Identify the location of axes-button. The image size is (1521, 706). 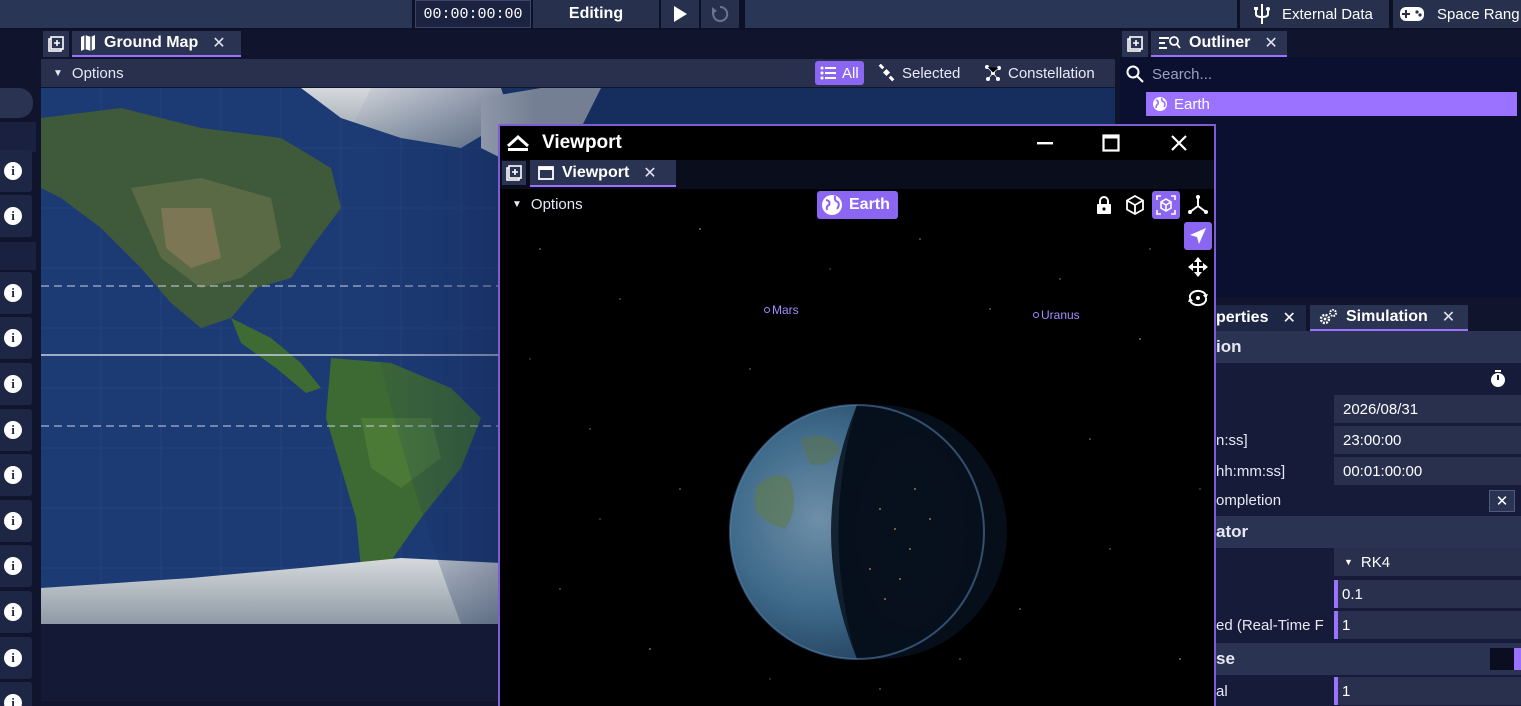
(1198, 205).